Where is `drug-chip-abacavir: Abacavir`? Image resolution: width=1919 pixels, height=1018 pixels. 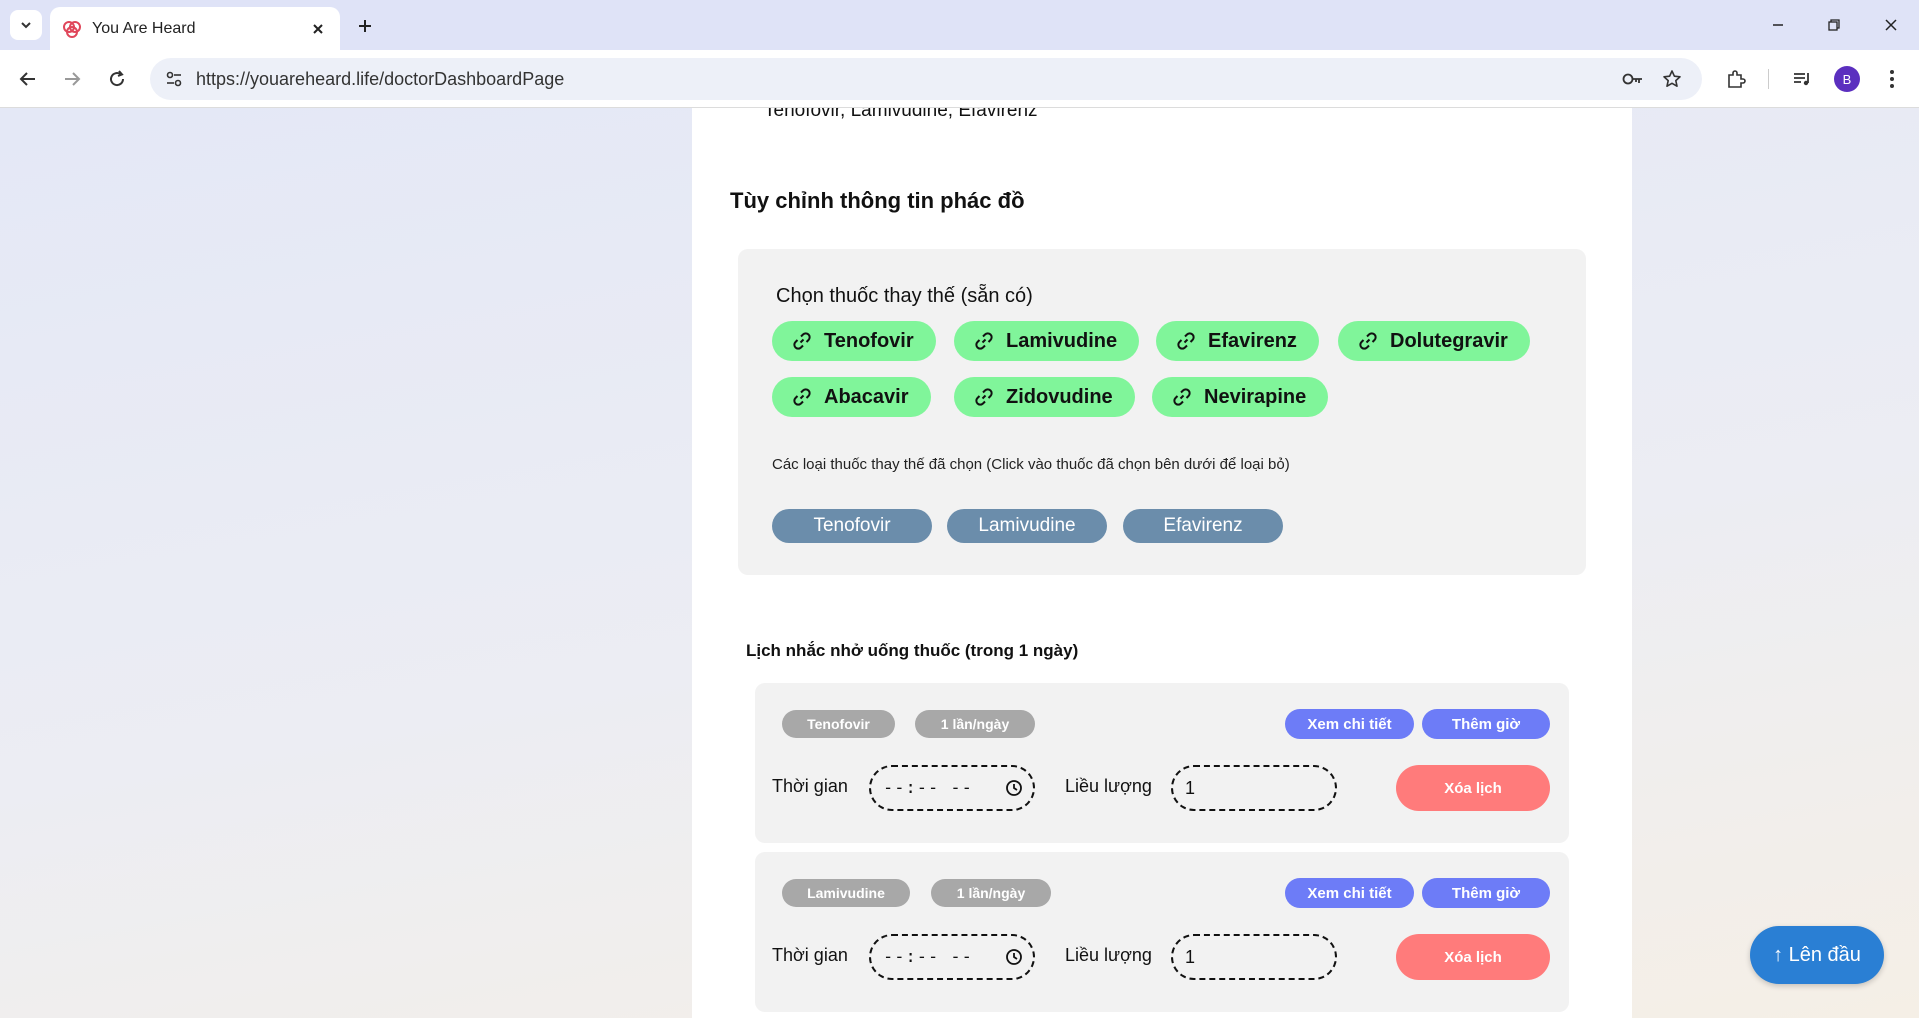
drug-chip-abacavir: Abacavir is located at coordinates (851, 397).